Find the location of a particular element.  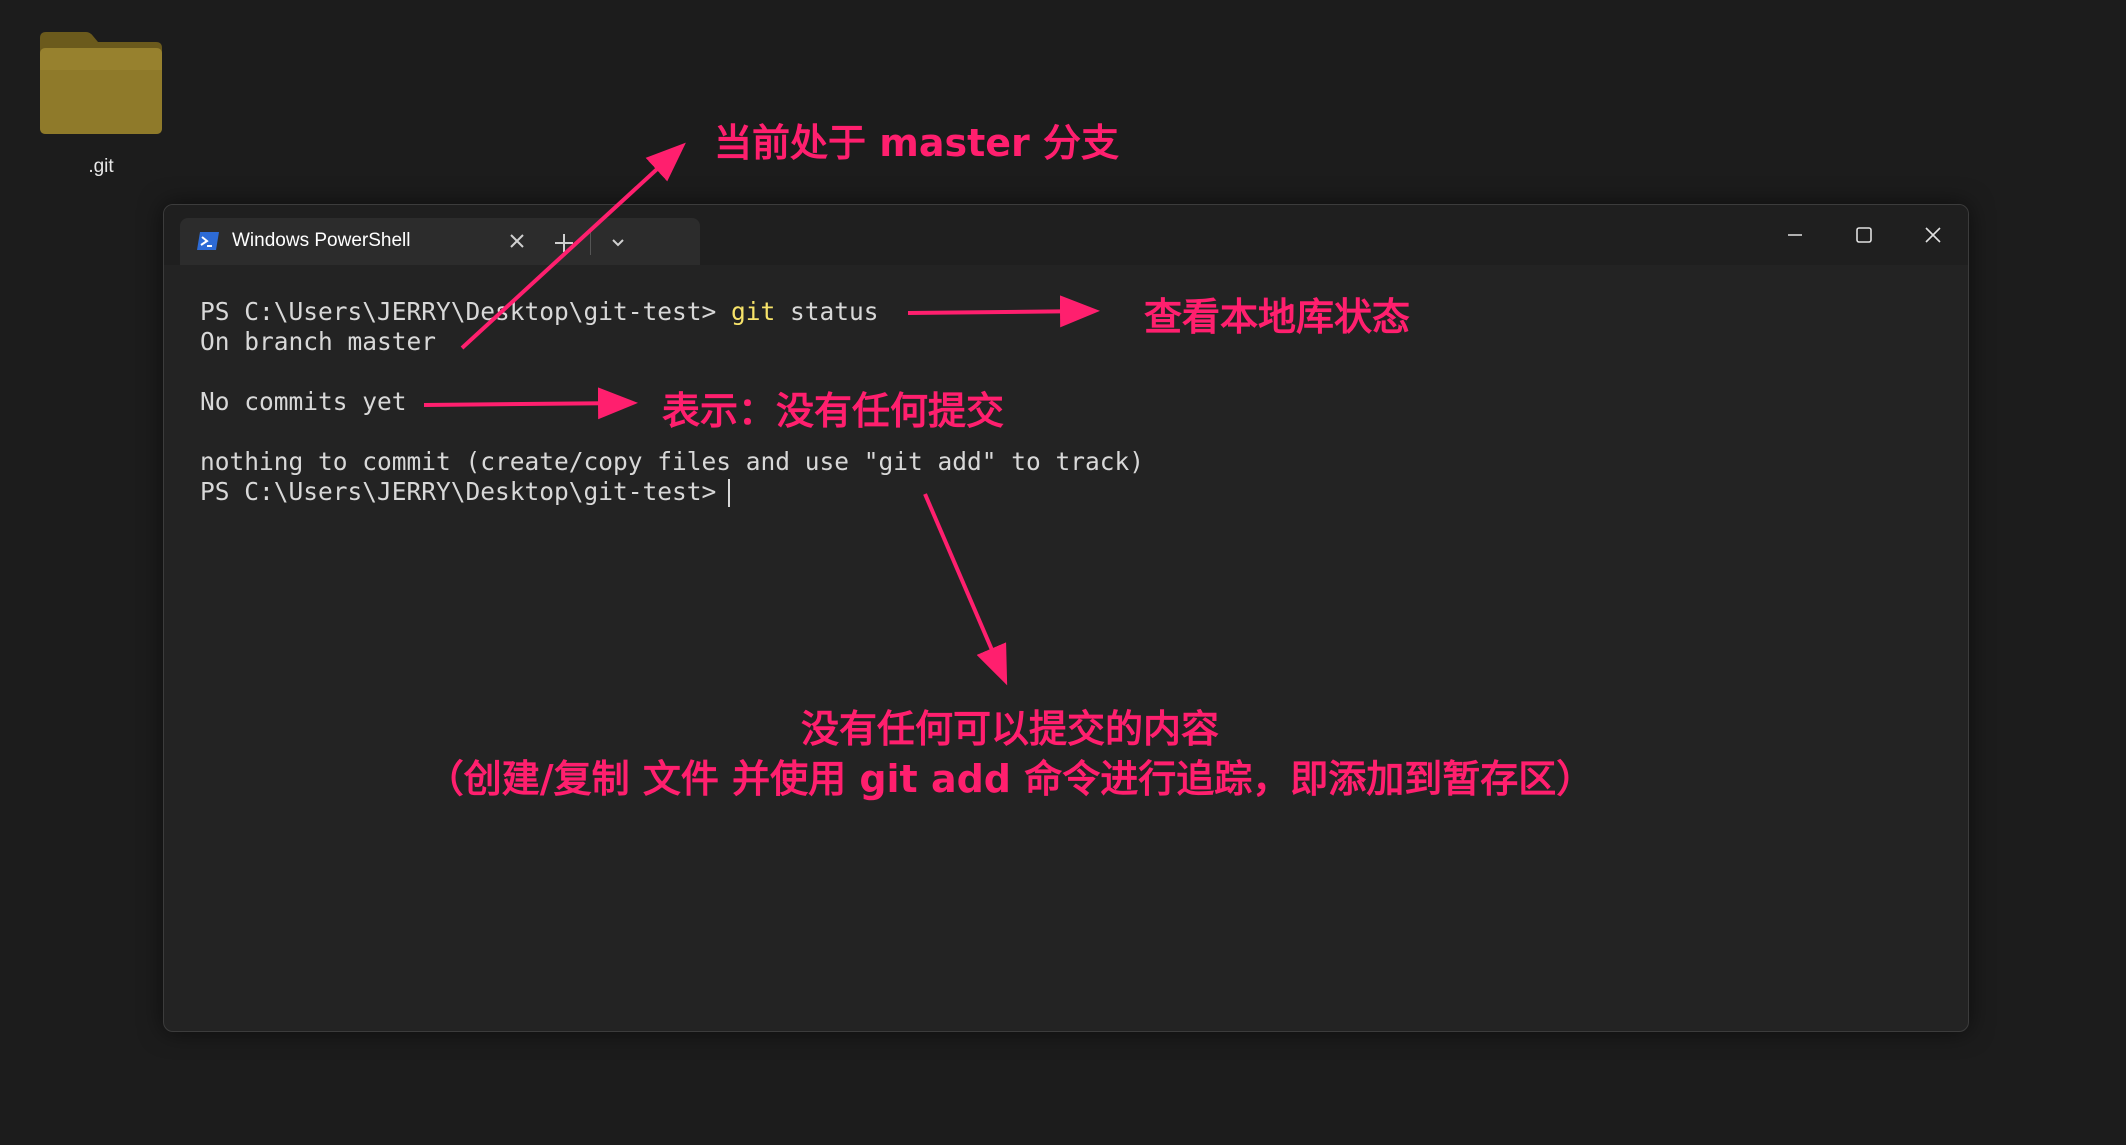

minimize-button is located at coordinates (1795, 235).